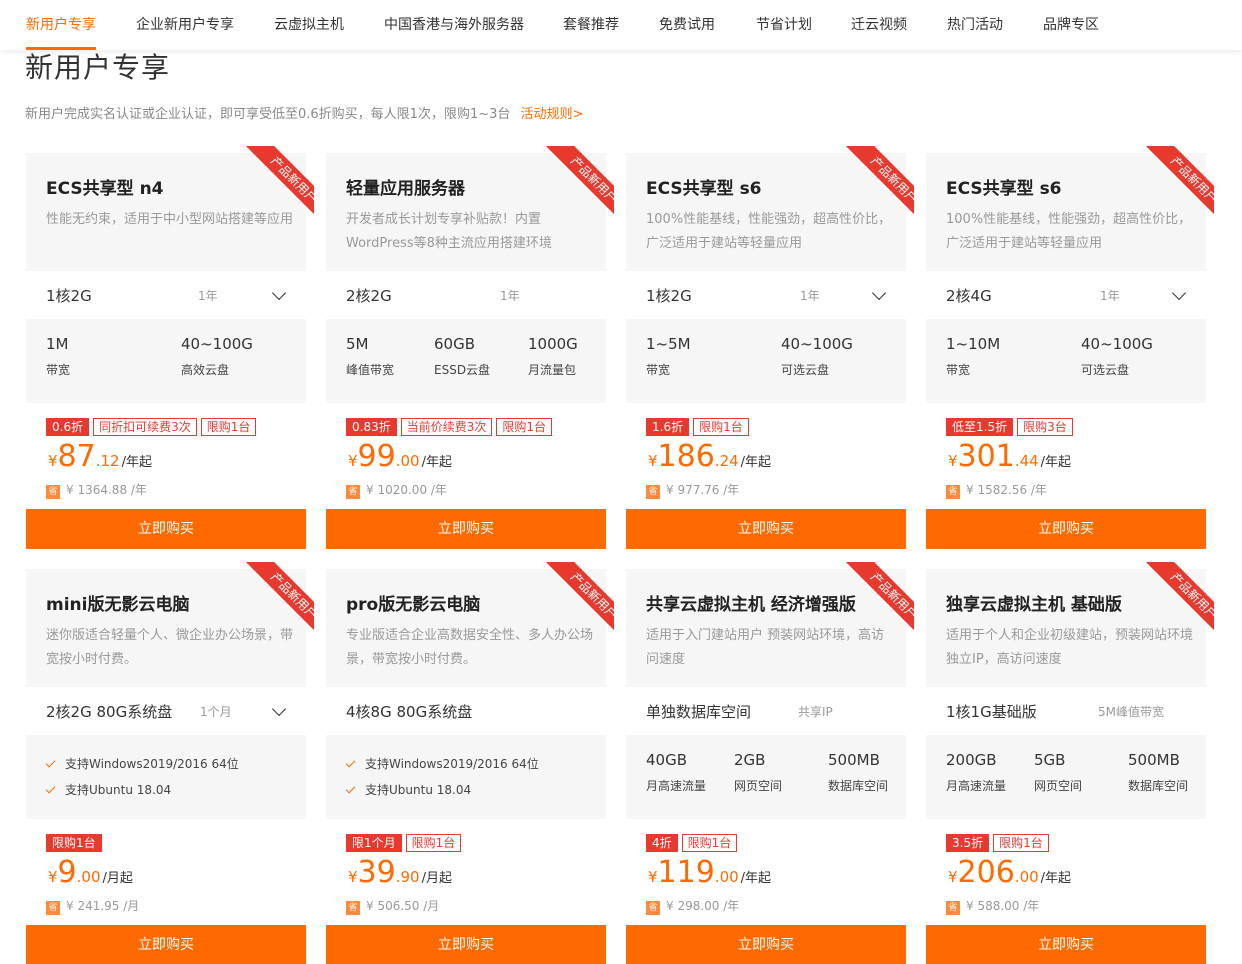 Image resolution: width=1242 pixels, height=964 pixels. Describe the element at coordinates (766, 361) in the screenshot. I see `spec-attributes: 1~5M 带宽 40~100G 可选云盘` at that location.